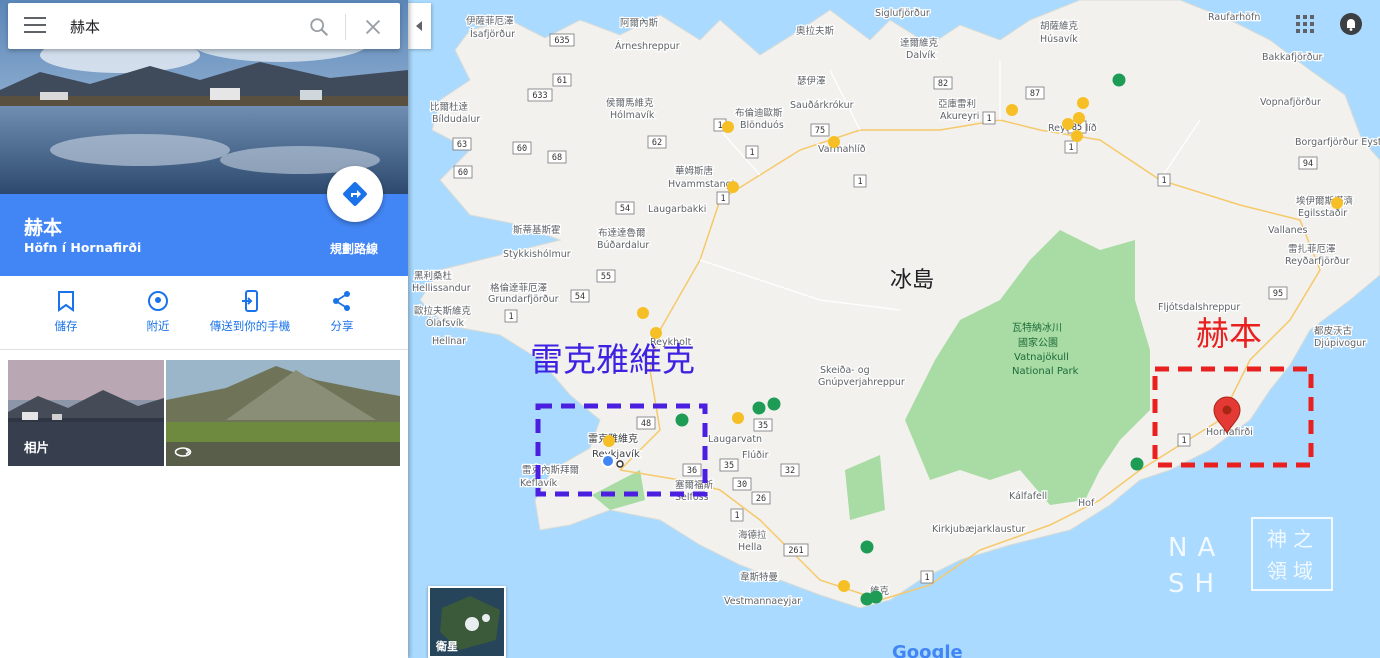  I want to click on place-label: 瑟伊澤, so click(811, 81).